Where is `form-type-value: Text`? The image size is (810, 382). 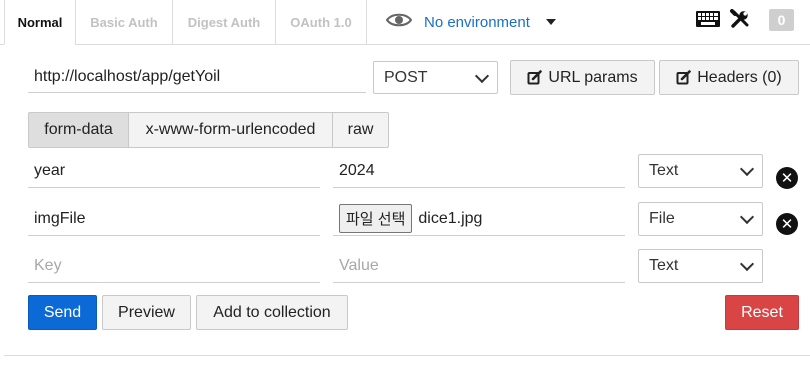 form-type-value: Text is located at coordinates (664, 170).